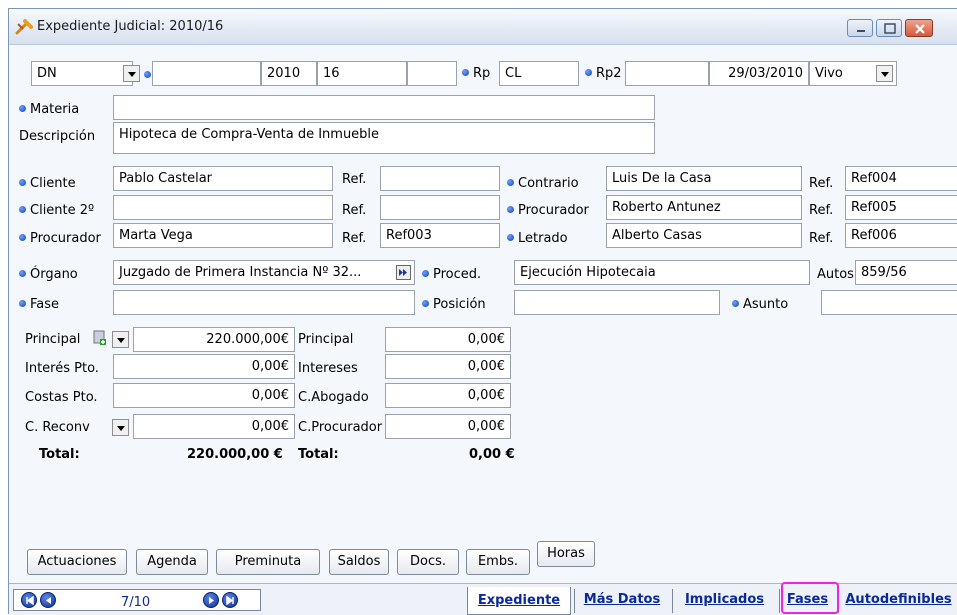 This screenshot has width=957, height=615. What do you see at coordinates (662, 272) in the screenshot?
I see `proced-field: Ejecución Hipotecaia` at bounding box center [662, 272].